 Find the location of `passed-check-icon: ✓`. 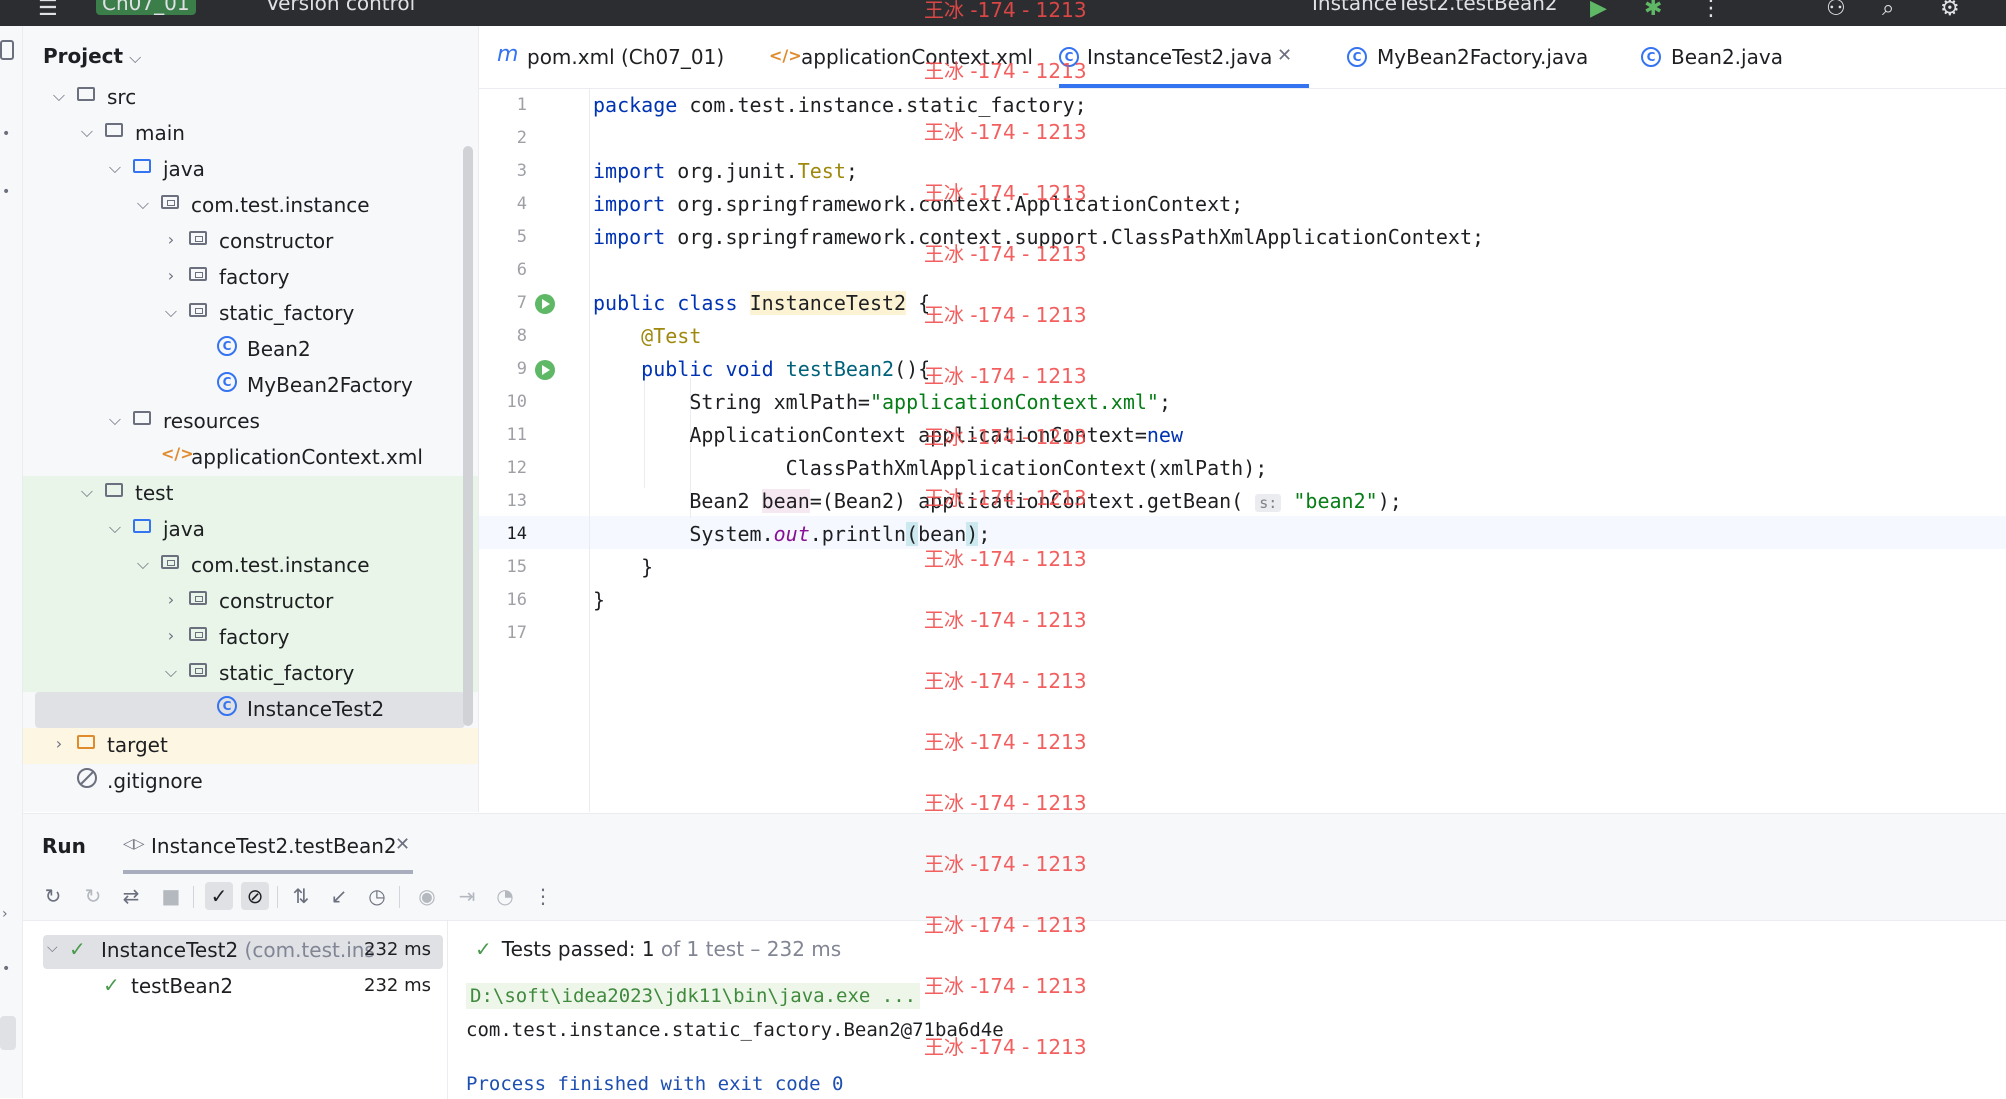

passed-check-icon: ✓ is located at coordinates (483, 949).